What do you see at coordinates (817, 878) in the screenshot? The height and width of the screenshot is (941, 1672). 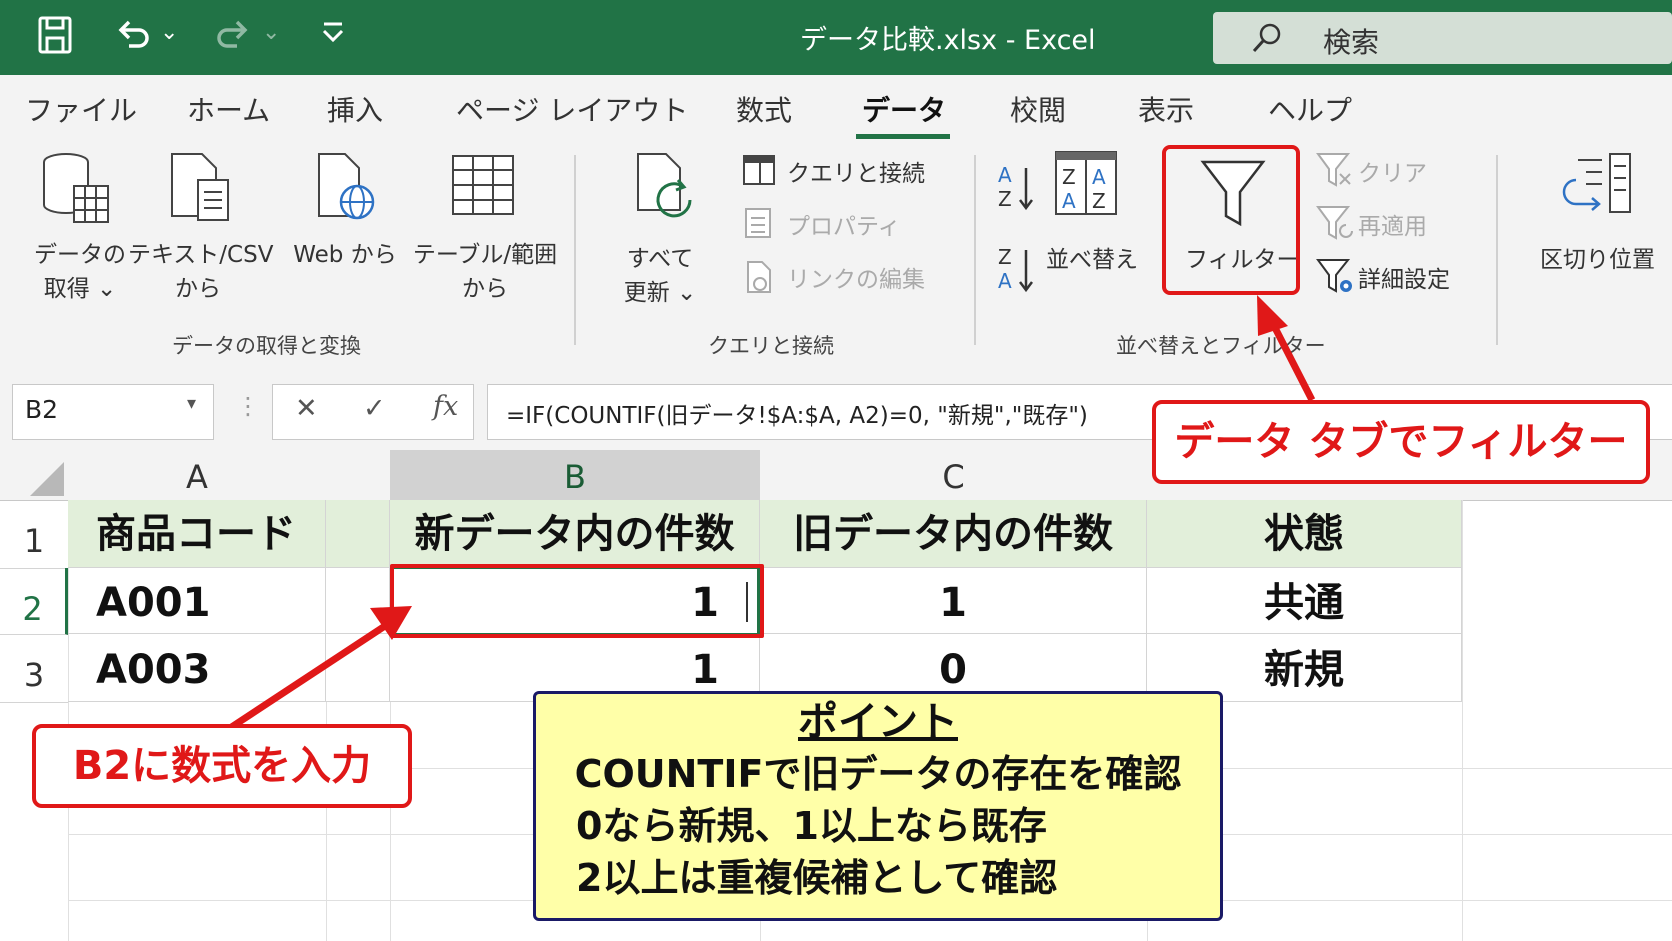 I see `point-line-3: 2以上は重複候補として確認` at bounding box center [817, 878].